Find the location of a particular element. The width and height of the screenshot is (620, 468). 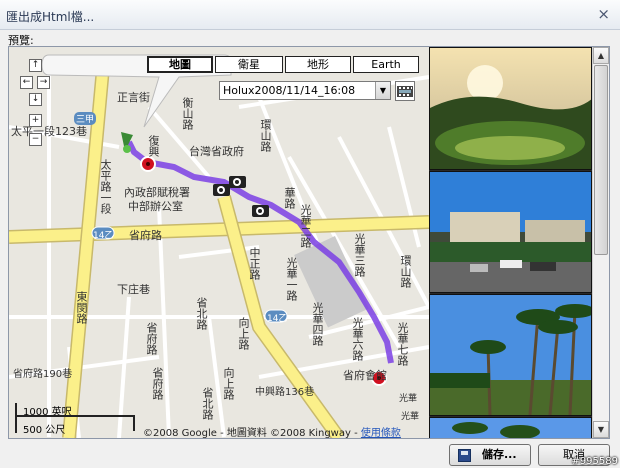

map-label: 光華七路 is located at coordinates (402, 344).